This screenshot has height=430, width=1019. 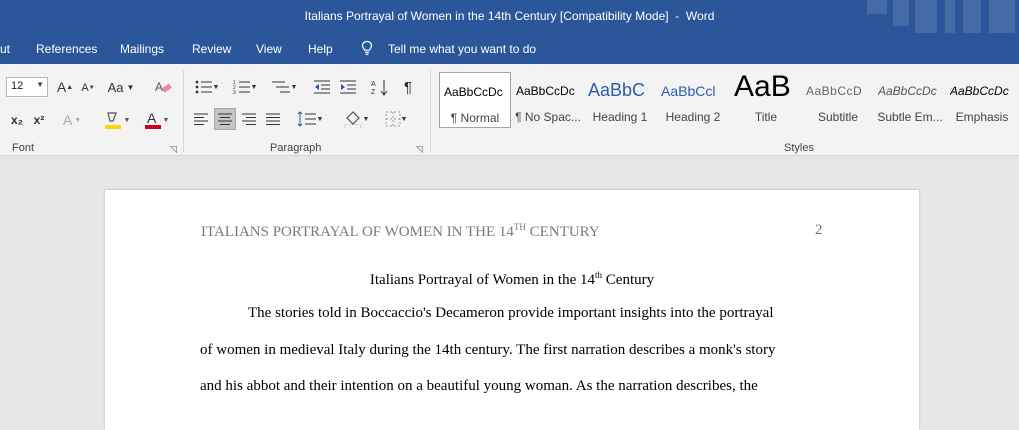 I want to click on multilevel-list-button: ▼, so click(x=284, y=87).